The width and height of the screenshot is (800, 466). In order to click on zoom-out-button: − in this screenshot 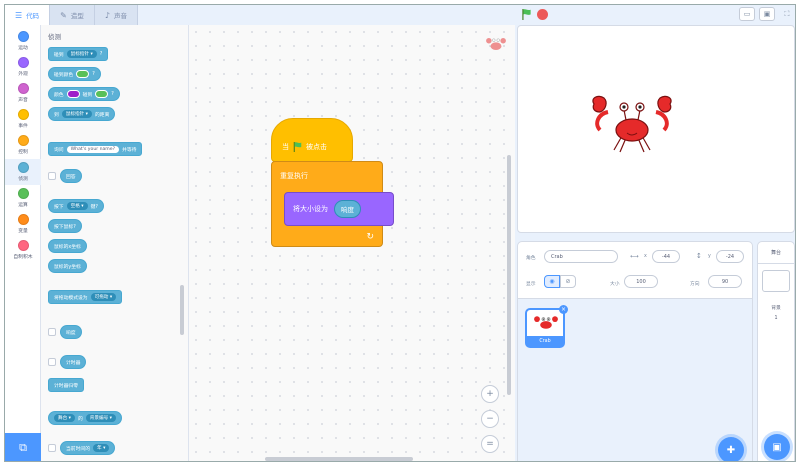, I will do `click(490, 419)`.